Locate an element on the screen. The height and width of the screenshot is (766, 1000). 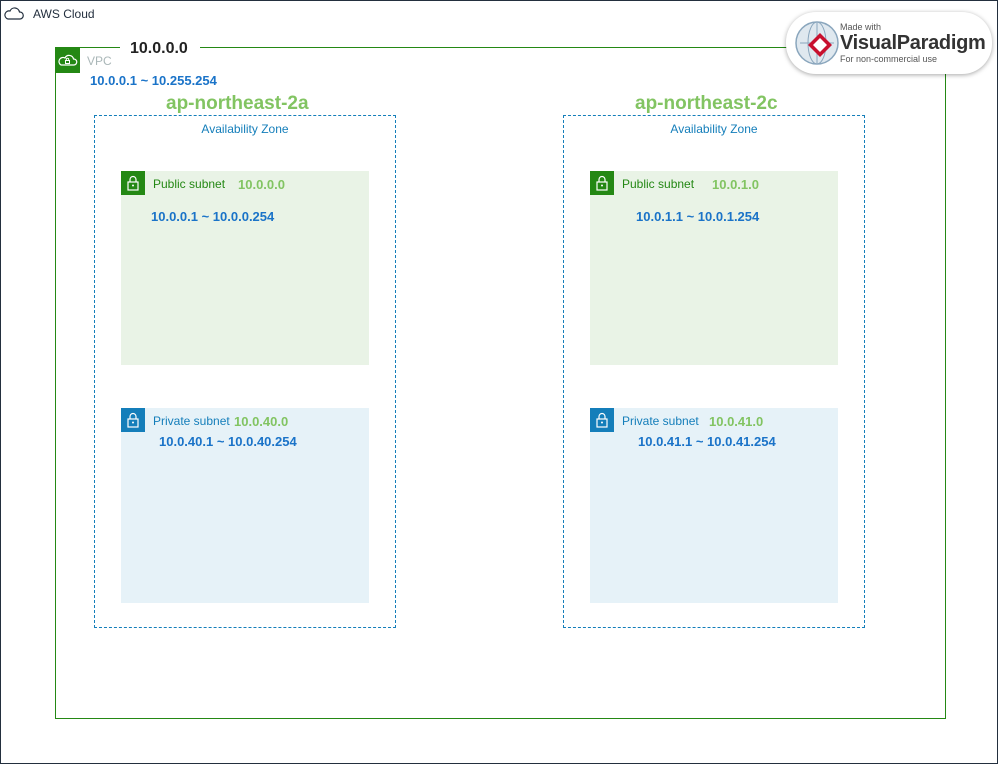
public-subnet-cidr: 10.0.1.0 is located at coordinates (735, 184).